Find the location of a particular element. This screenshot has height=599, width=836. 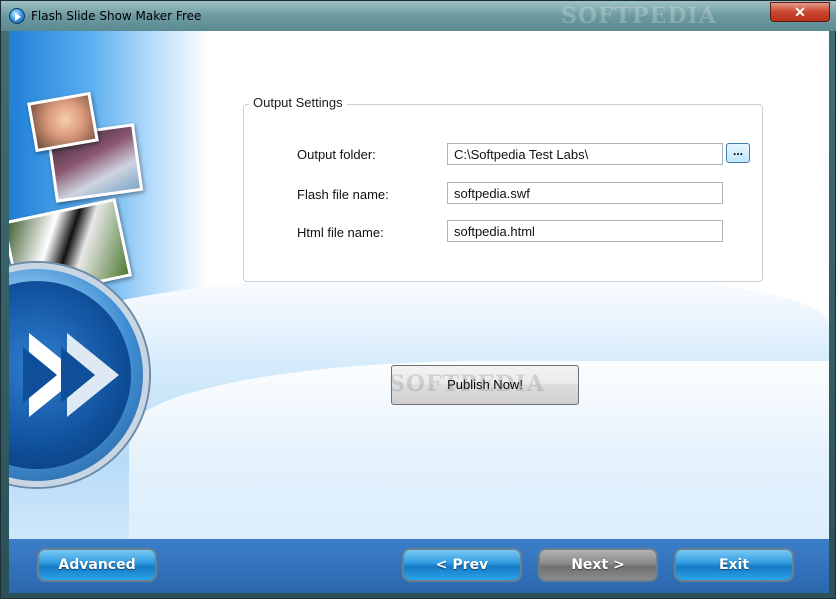

html-file-name-label: Html file name: is located at coordinates (340, 232).